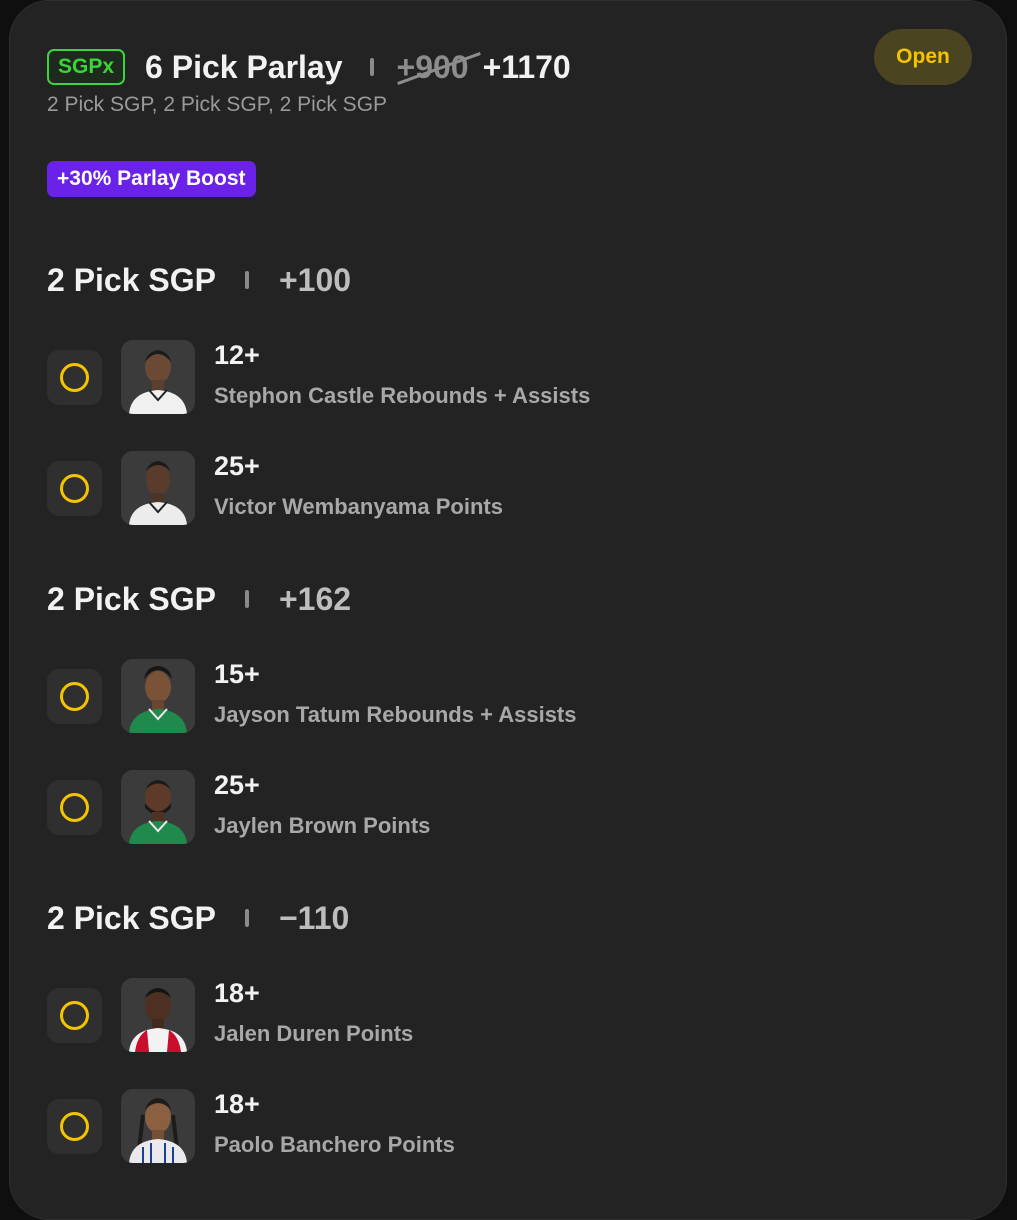 The height and width of the screenshot is (1220, 1017). I want to click on parlay-title: 6 Pick Parlay, so click(244, 66).